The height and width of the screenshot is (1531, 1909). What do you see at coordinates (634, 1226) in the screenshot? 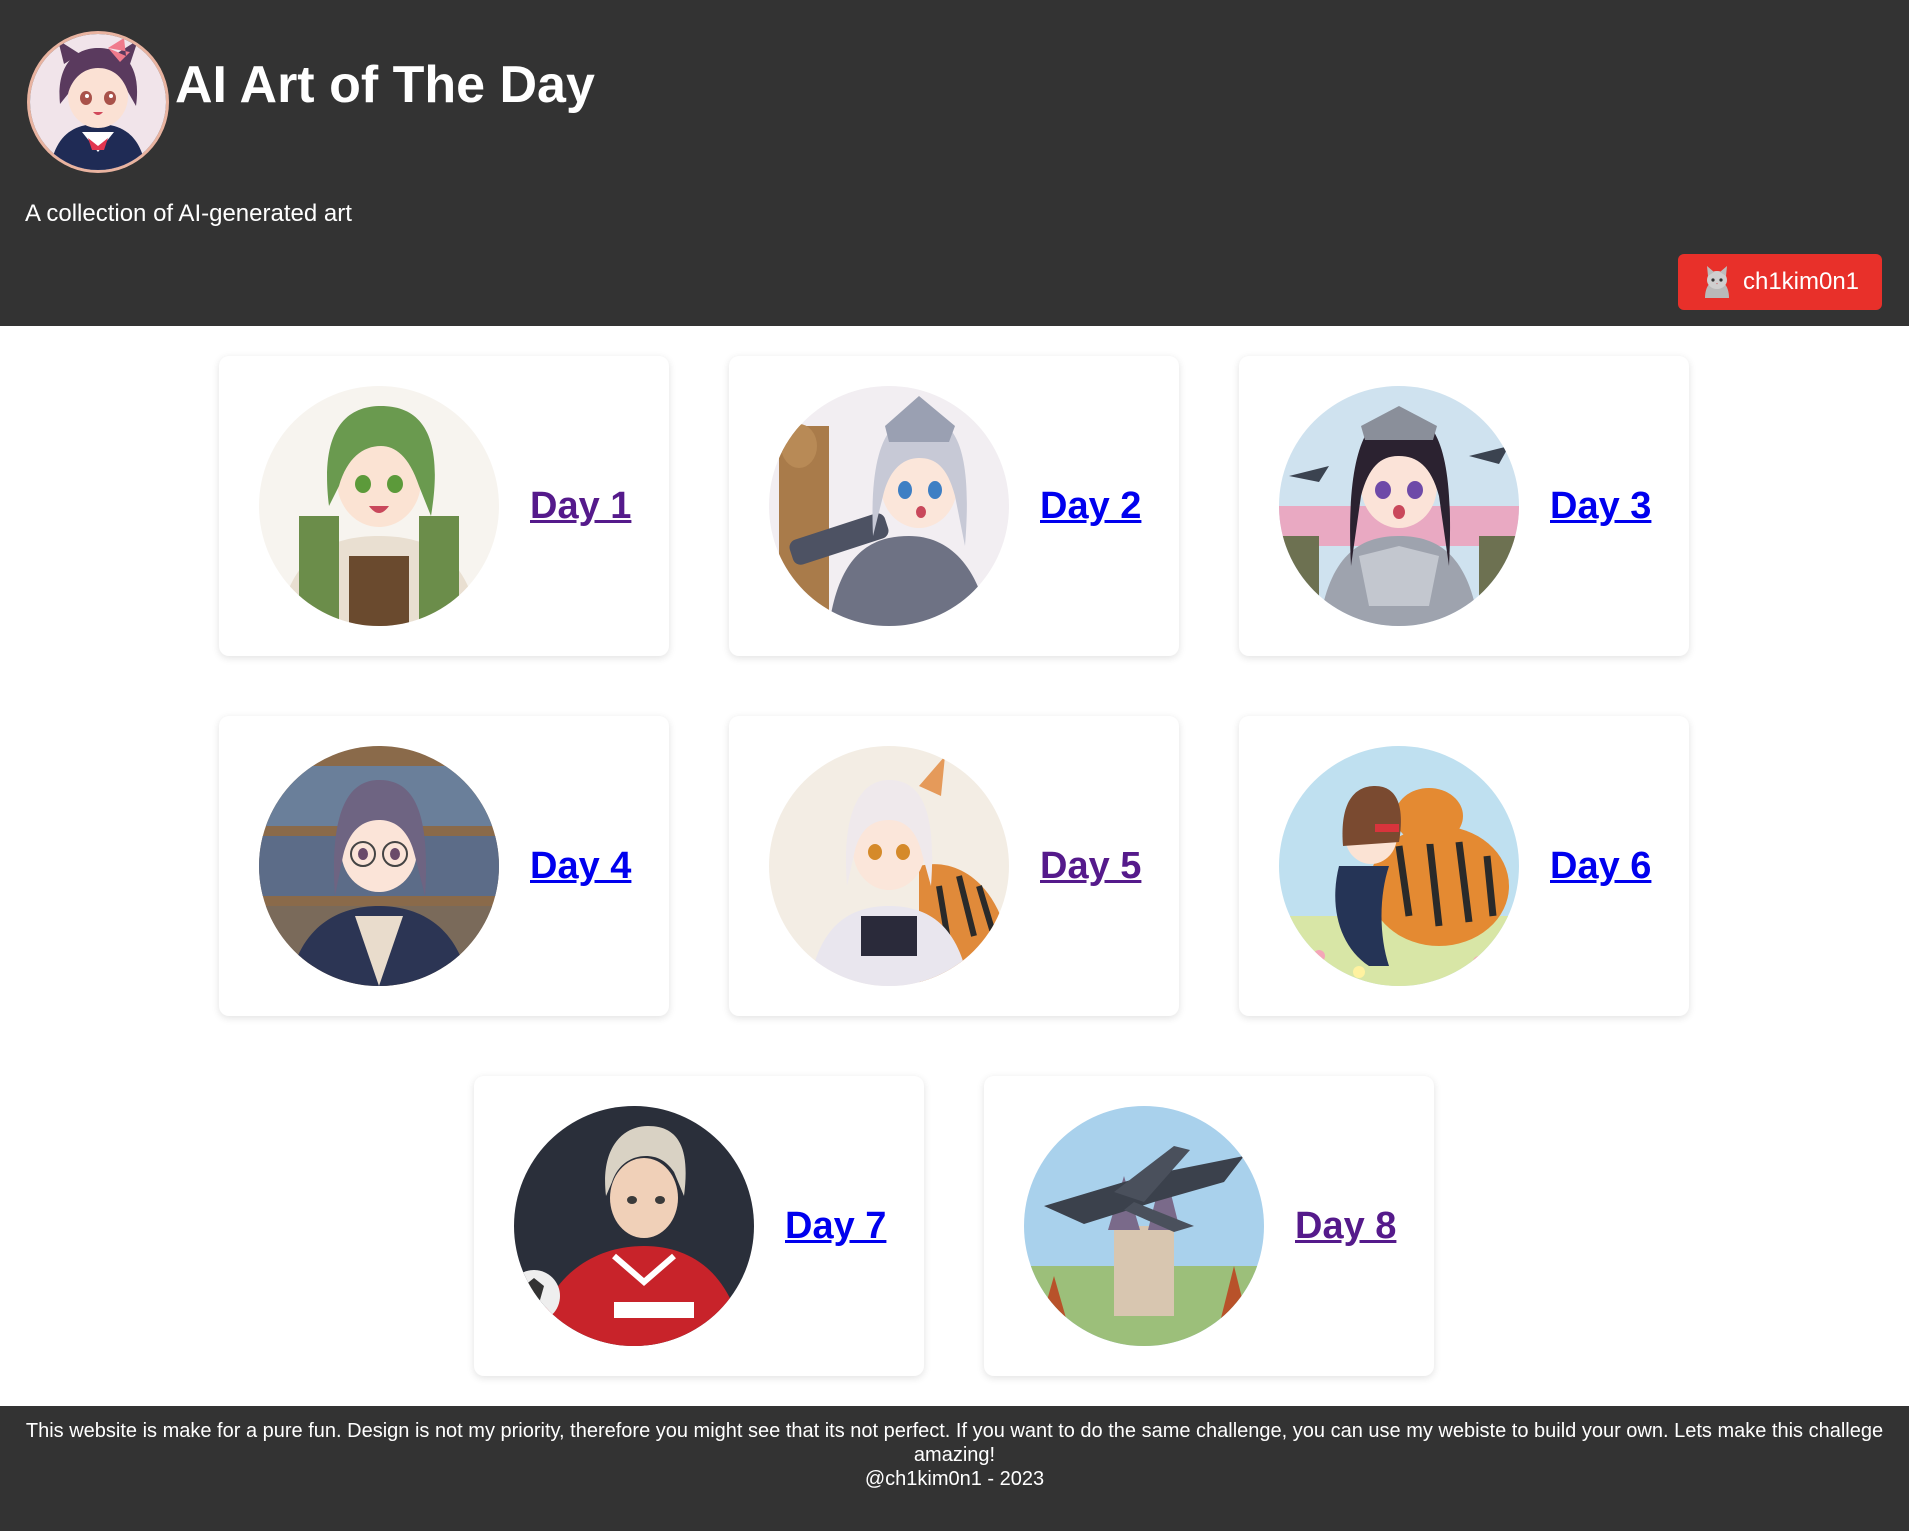
I see `day-7-thumbnail` at bounding box center [634, 1226].